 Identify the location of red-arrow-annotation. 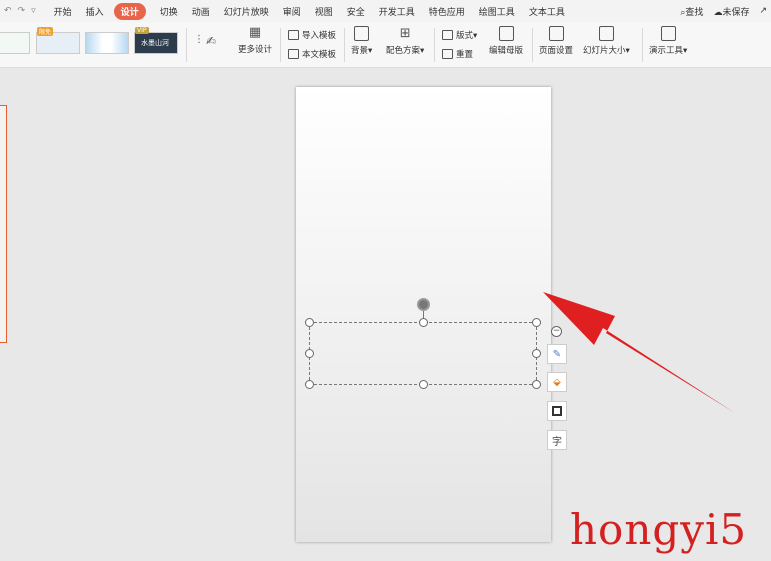
(639, 352).